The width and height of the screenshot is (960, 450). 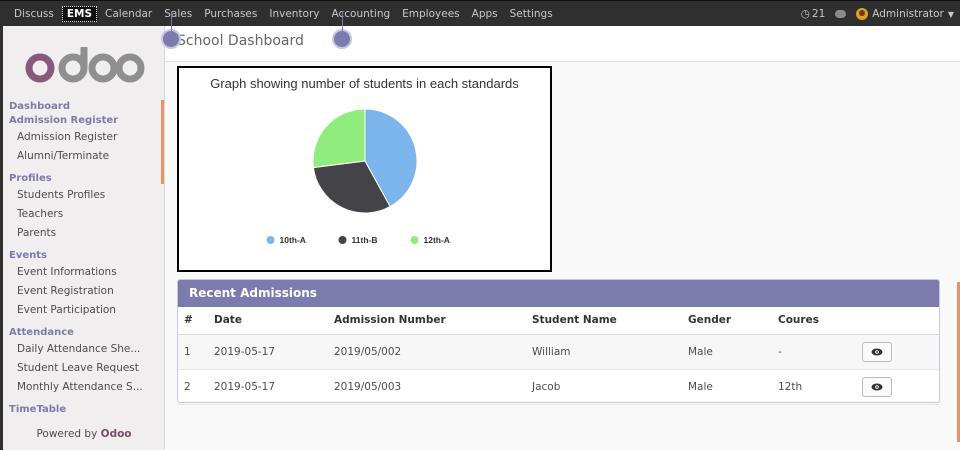 I want to click on sidebar-item: Event Informations, so click(x=83, y=272).